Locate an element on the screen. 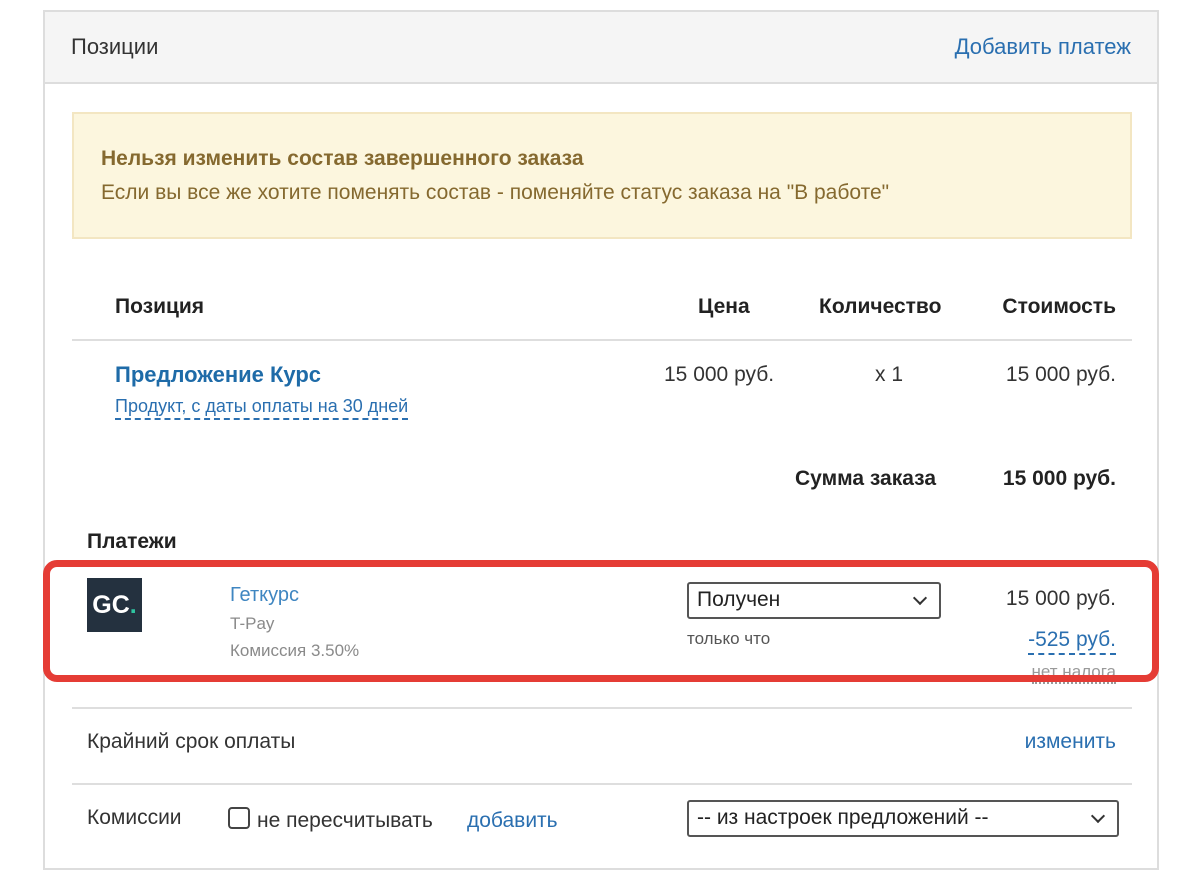  item-quantity: x 1 is located at coordinates (889, 374).